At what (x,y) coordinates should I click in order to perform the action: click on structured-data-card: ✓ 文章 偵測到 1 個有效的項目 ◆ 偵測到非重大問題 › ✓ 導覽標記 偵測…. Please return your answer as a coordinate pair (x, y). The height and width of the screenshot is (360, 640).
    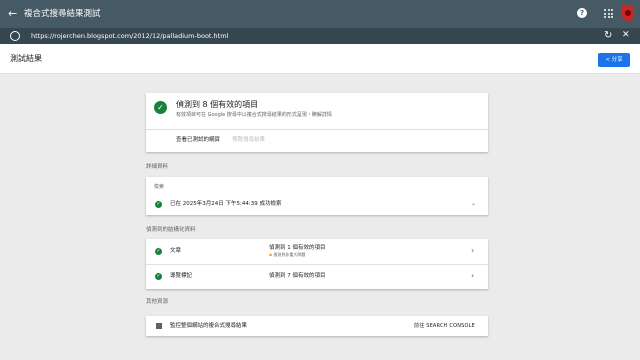
    Looking at the image, I should click on (317, 264).